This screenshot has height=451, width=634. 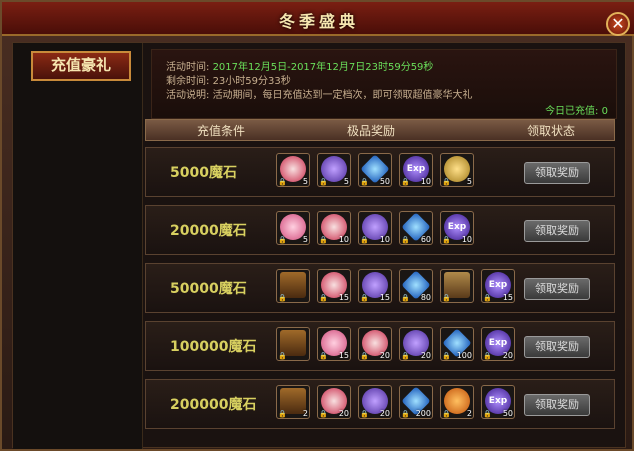 What do you see at coordinates (213, 405) in the screenshot?
I see `recharge-condition: 200000魔石` at bounding box center [213, 405].